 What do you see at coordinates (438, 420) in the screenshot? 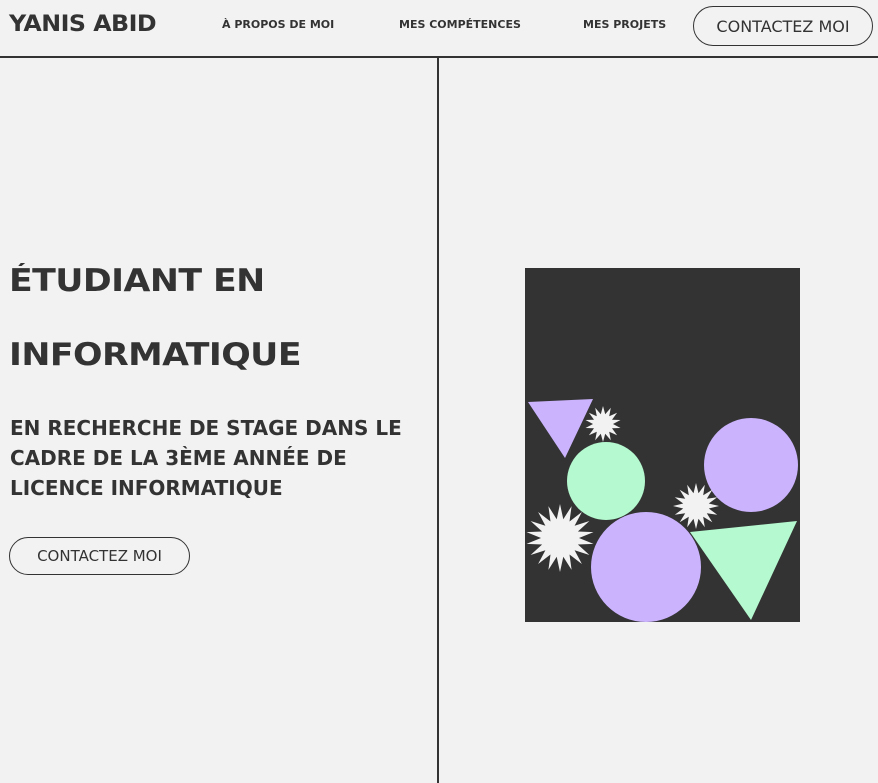
I see `vertical-divider` at bounding box center [438, 420].